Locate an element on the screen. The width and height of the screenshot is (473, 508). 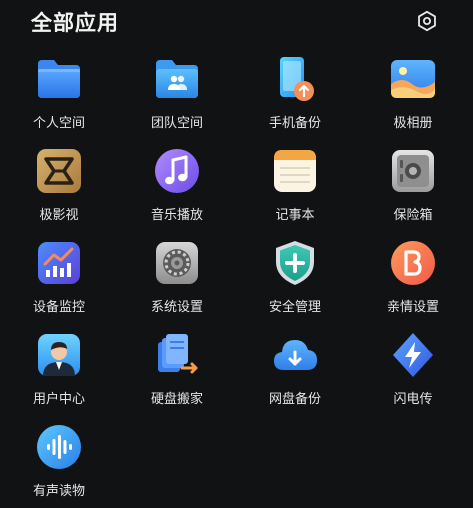
app-label: 音乐播放 is located at coordinates (176, 215).